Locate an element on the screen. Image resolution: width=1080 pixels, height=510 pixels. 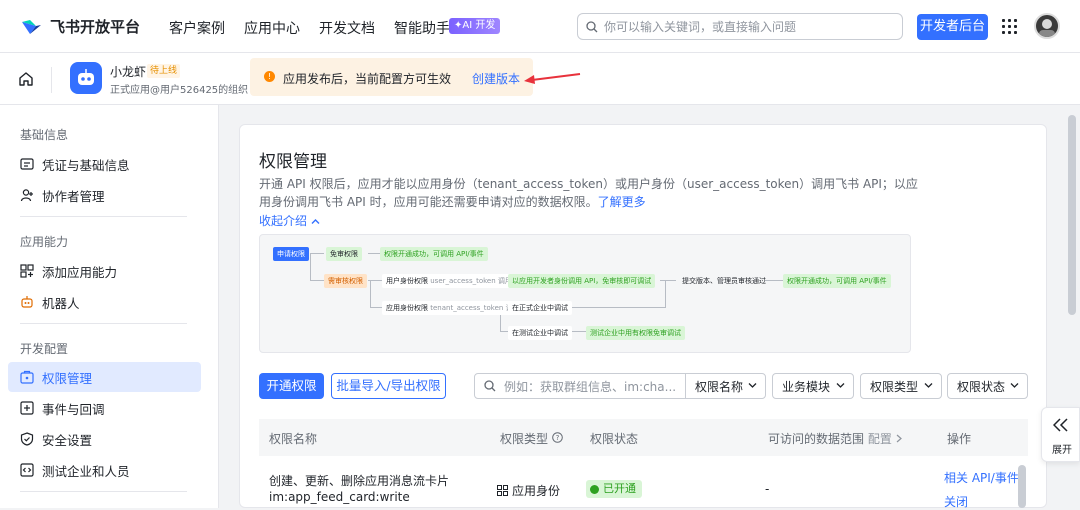
diagram-user-identity: 用户身份权限 user_access_token 调用 is located at coordinates (449, 281).